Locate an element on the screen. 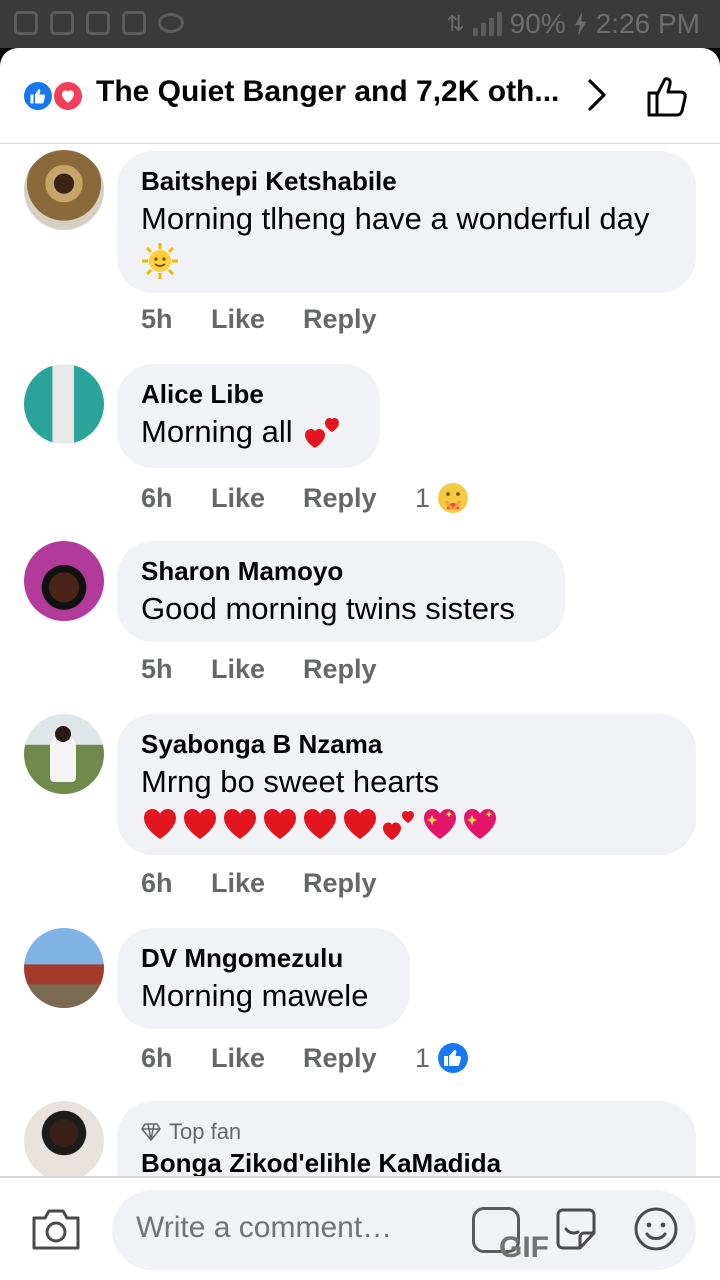  comment-input: Write a comment… GIF is located at coordinates (404, 1230).